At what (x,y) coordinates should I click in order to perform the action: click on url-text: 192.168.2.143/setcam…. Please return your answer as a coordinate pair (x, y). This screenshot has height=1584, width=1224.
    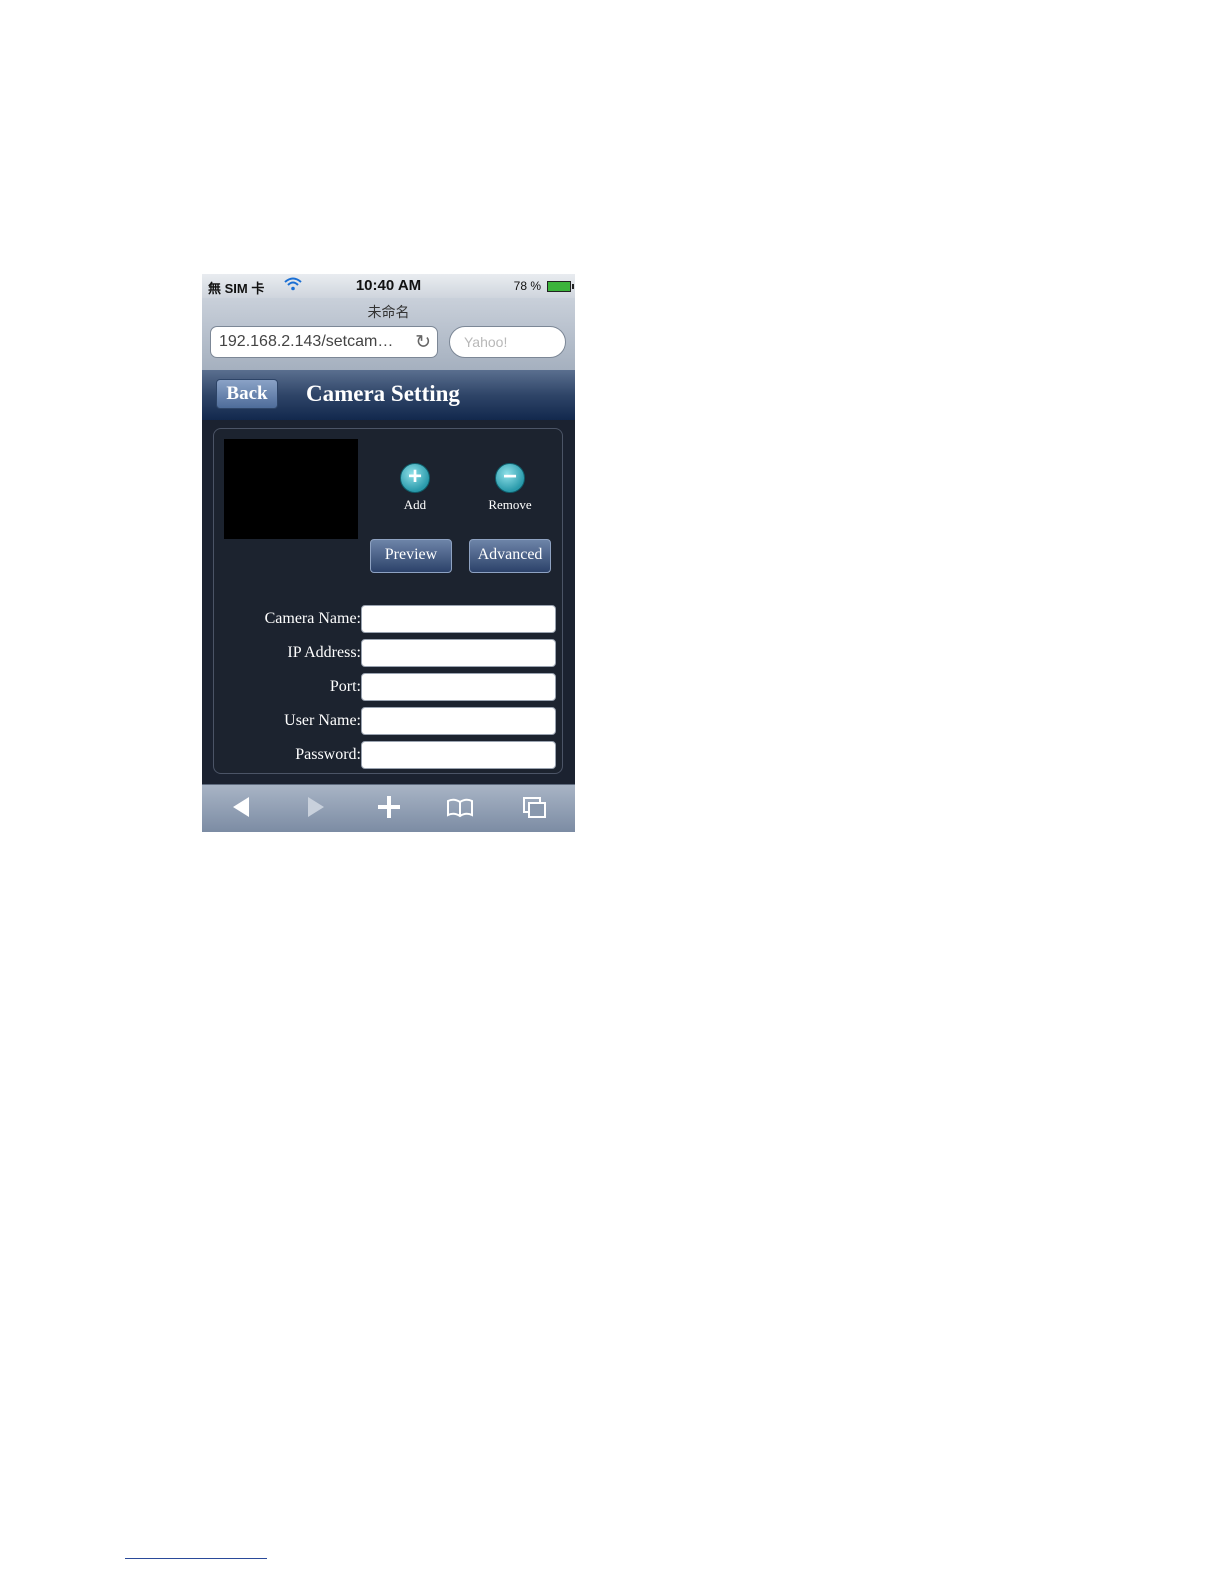
    Looking at the image, I should click on (306, 341).